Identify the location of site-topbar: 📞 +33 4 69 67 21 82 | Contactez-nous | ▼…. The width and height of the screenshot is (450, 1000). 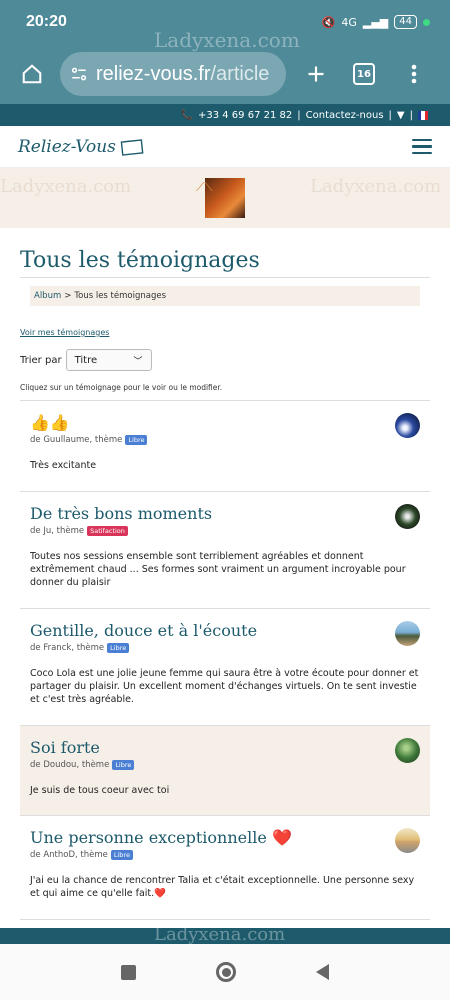
(225, 115).